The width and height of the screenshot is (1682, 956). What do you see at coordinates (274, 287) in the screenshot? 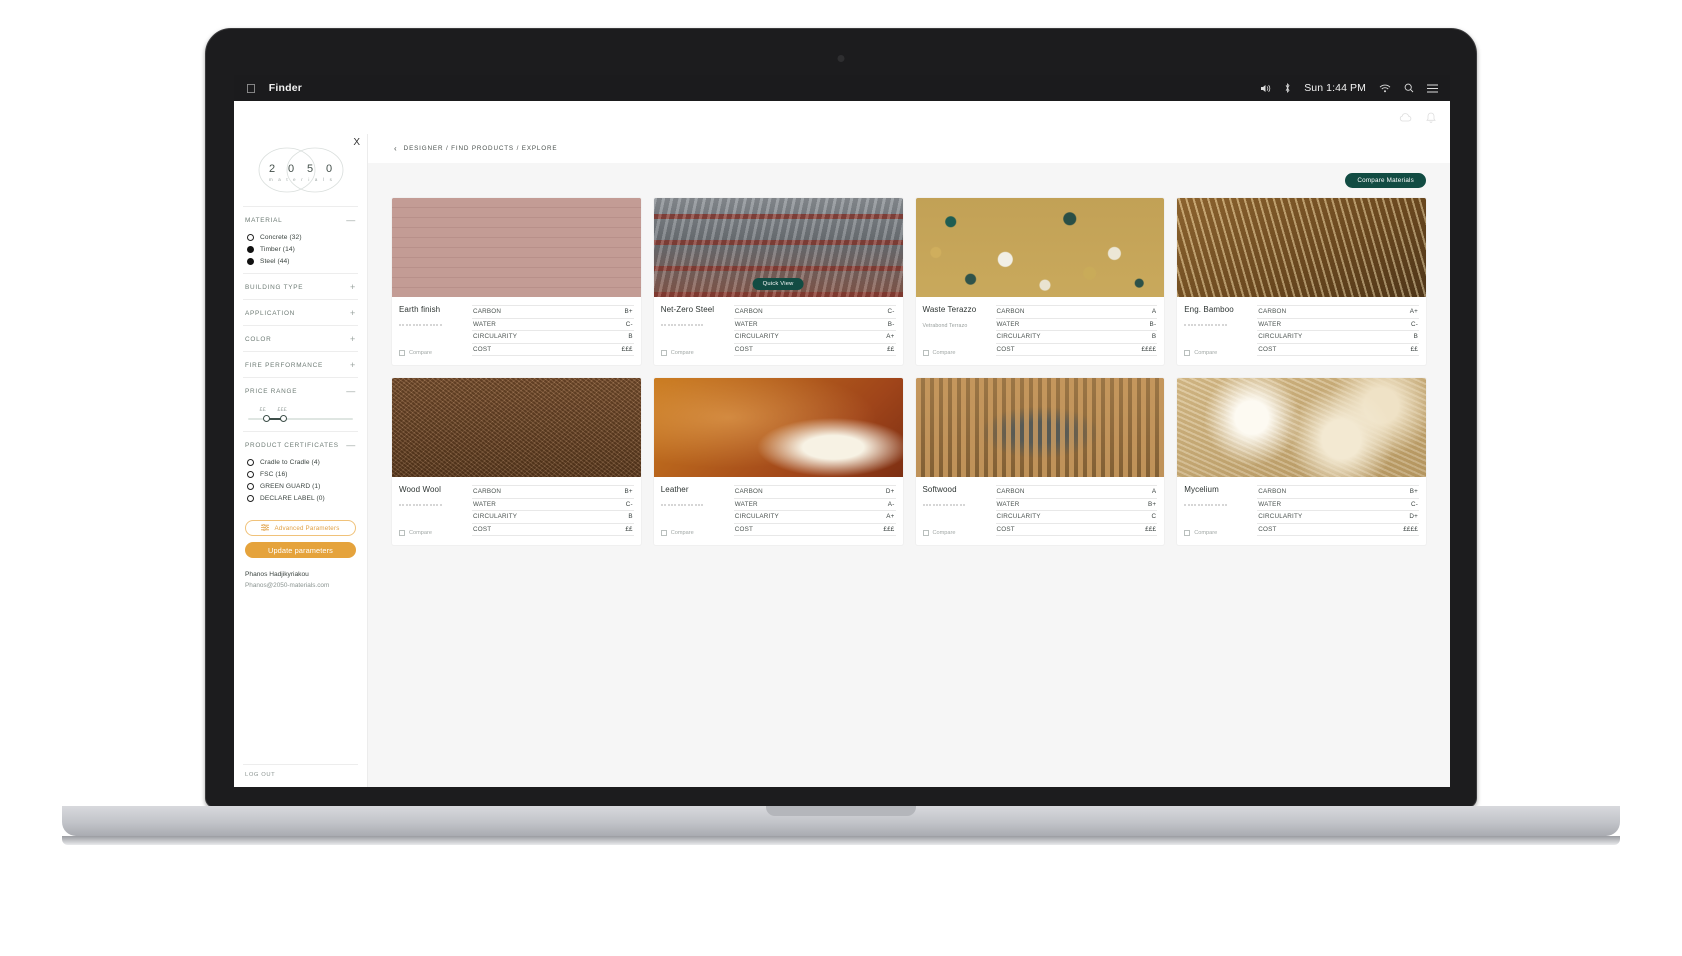
I see `filter-title-building-type: BUILDING TYPE` at bounding box center [274, 287].